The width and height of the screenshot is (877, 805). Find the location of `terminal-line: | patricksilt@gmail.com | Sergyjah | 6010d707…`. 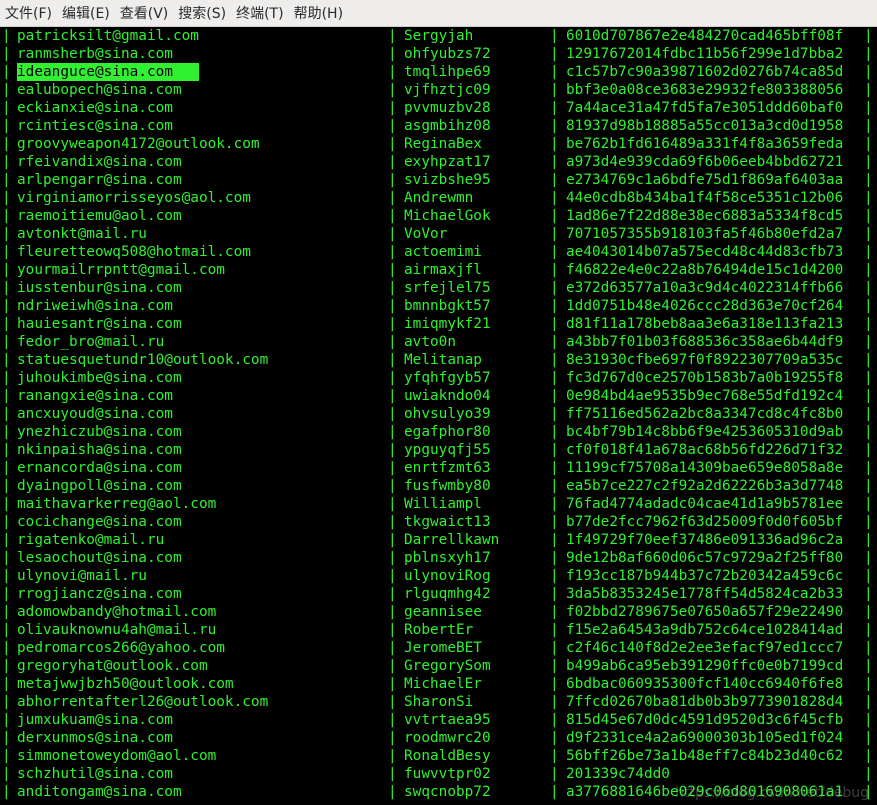

terminal-line: | patricksilt@gmail.com | Sergyjah | 6010d707… is located at coordinates (438, 36).